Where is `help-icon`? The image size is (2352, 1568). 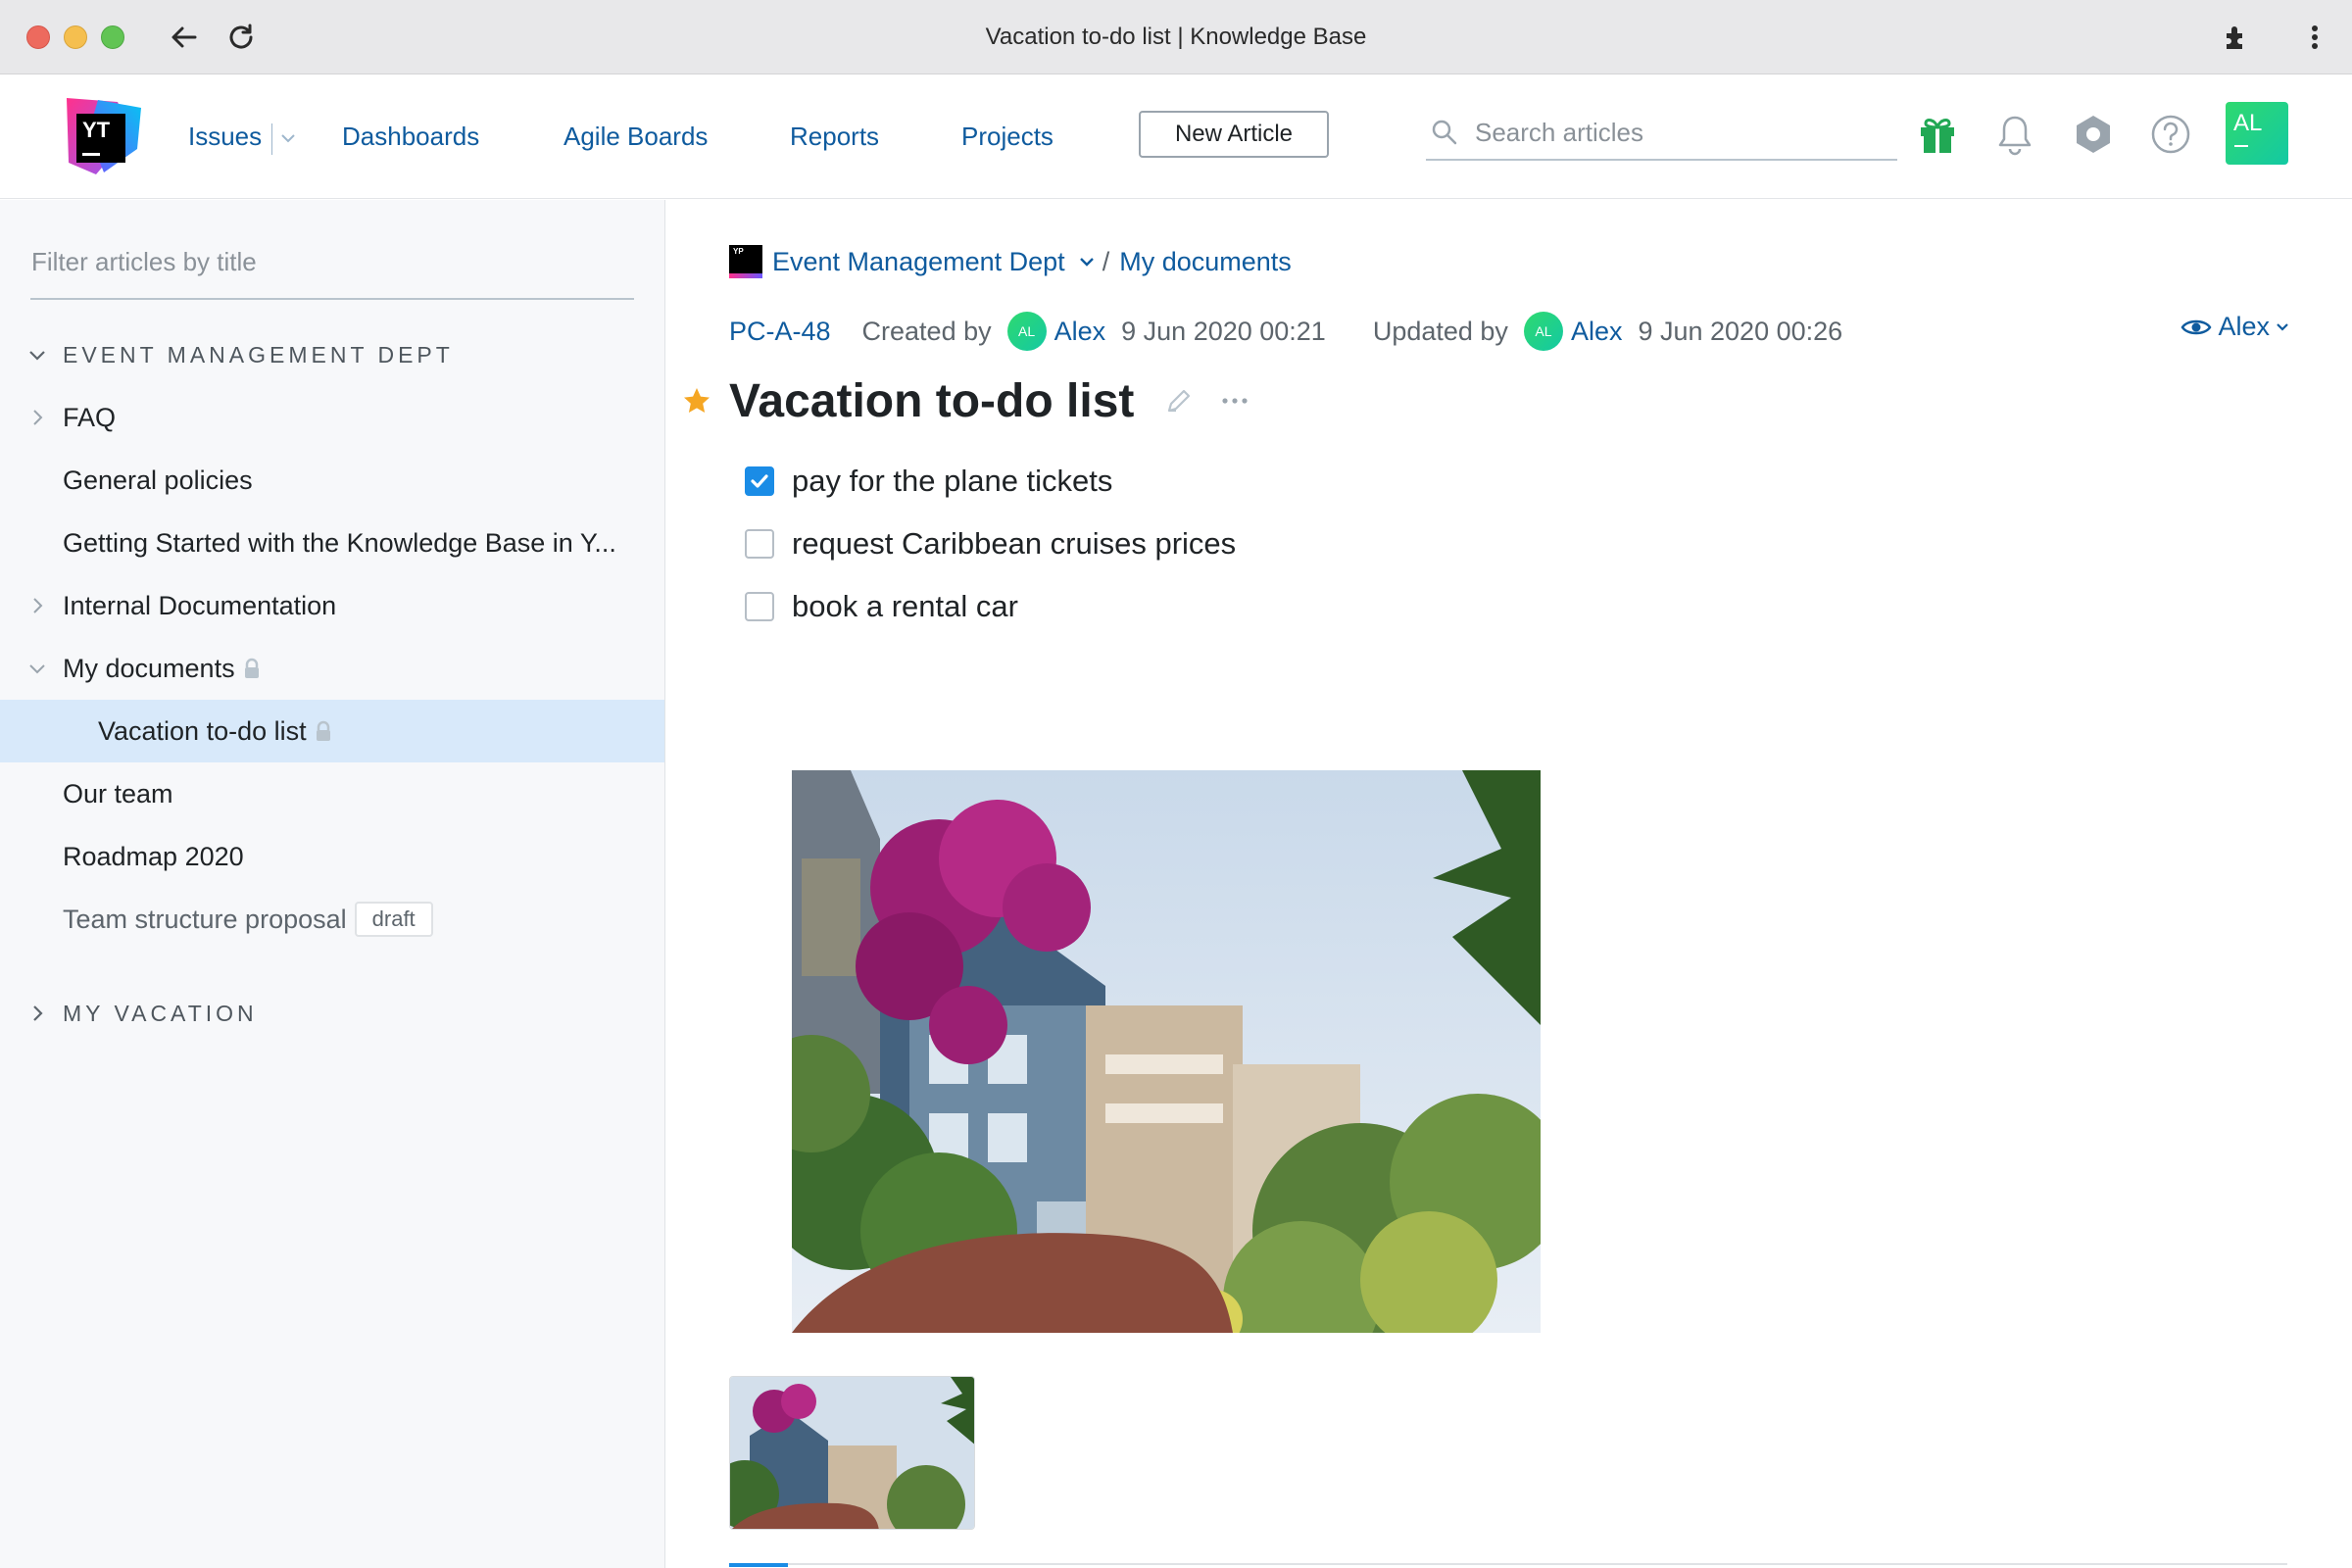 help-icon is located at coordinates (2170, 134).